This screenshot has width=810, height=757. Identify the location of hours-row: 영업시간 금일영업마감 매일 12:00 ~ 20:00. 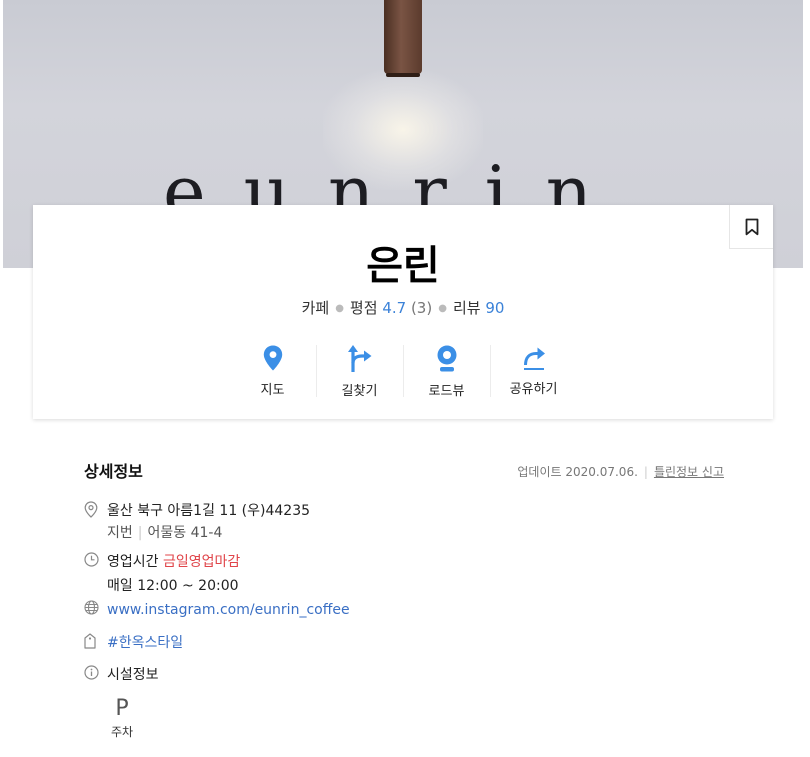
(162, 574).